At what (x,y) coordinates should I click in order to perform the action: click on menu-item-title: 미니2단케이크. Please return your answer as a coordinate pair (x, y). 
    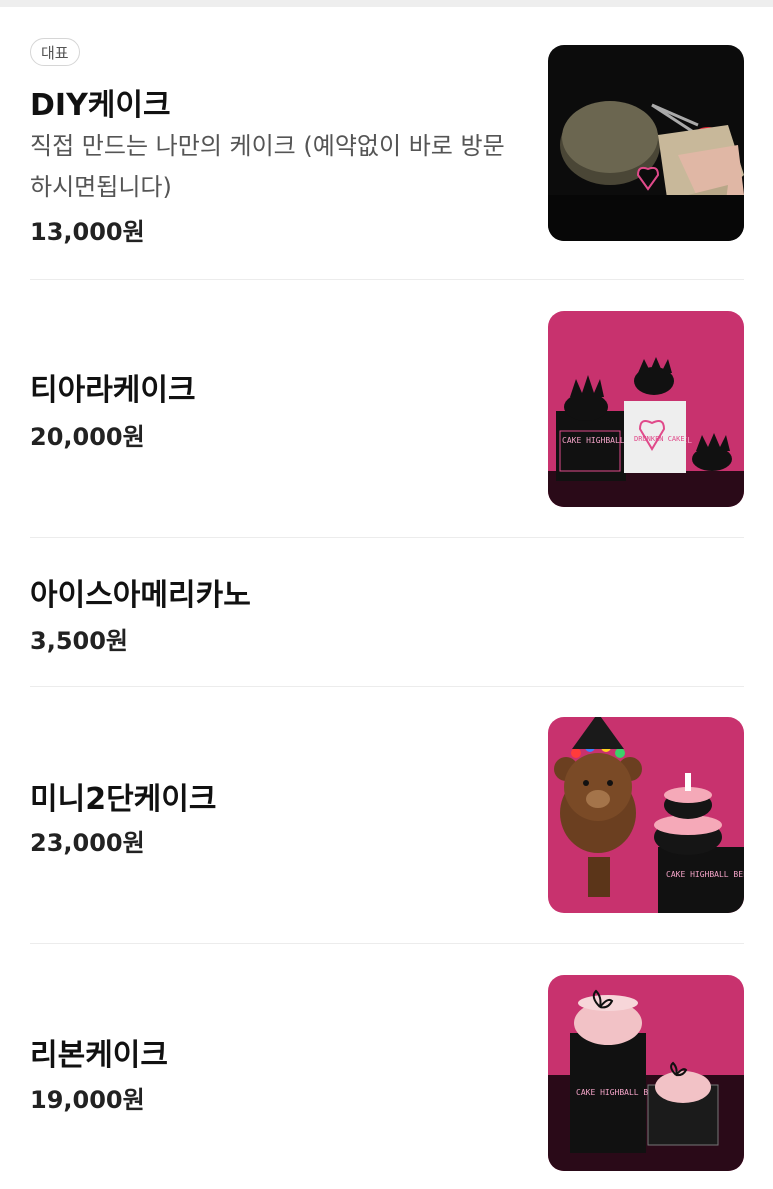
    Looking at the image, I should click on (123, 799).